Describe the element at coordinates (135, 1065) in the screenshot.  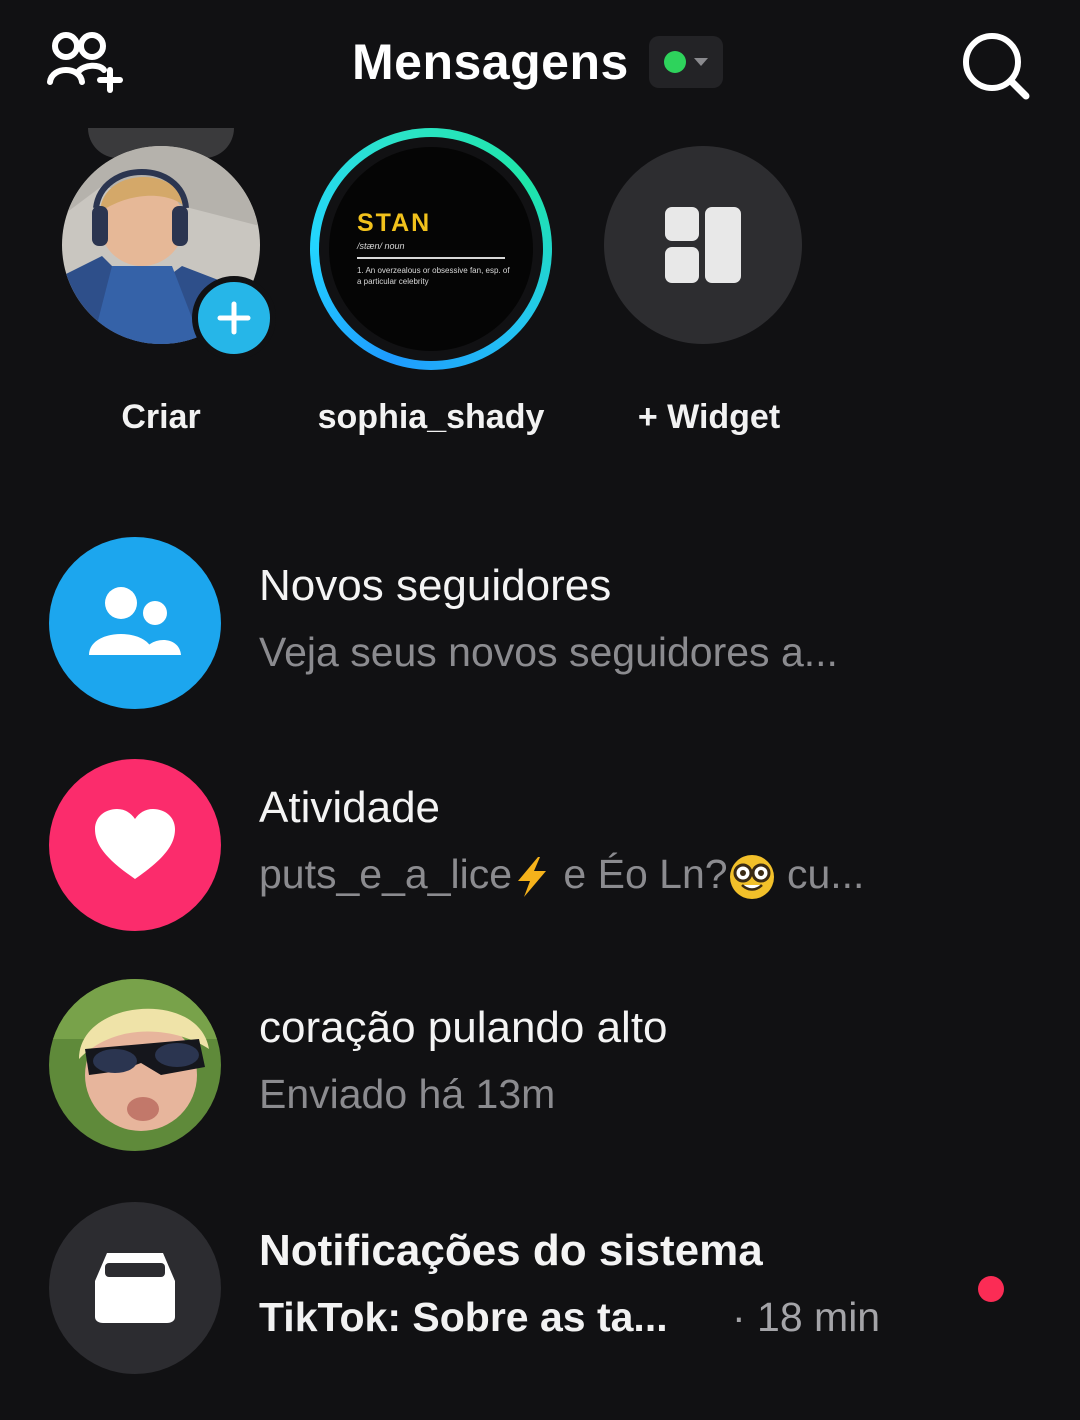
I see `avatar` at that location.